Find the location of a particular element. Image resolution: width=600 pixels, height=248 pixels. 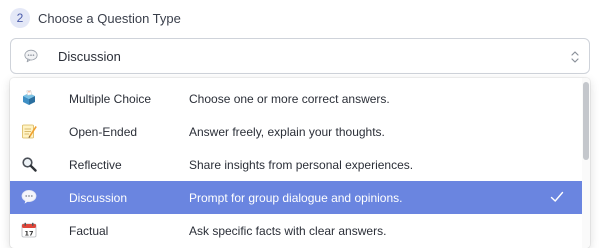

calendar-icon: 17 is located at coordinates (29, 230).